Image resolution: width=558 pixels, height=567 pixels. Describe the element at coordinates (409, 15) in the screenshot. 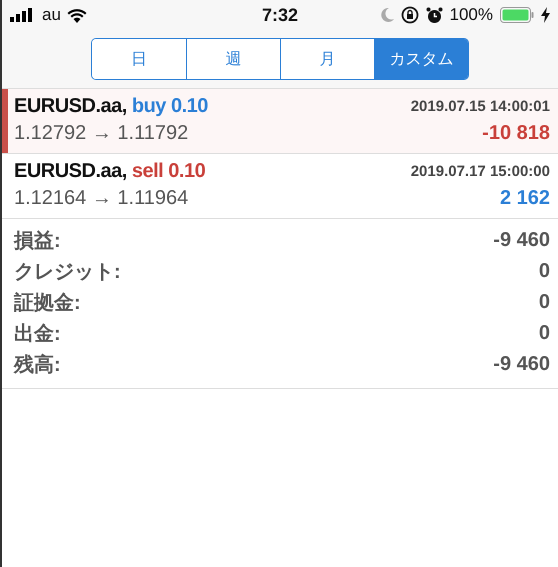

I see `rotation-lock-icon` at that location.